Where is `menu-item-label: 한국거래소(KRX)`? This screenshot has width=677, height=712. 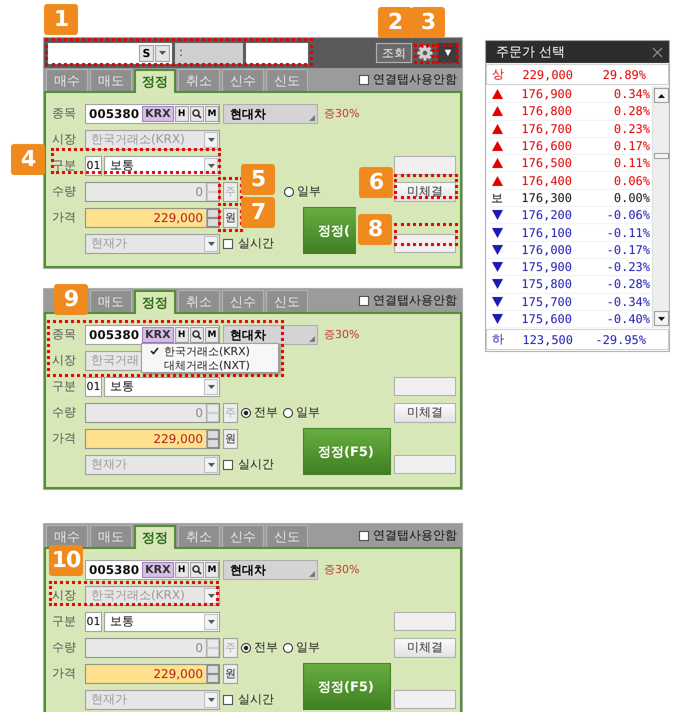
menu-item-label: 한국거래소(KRX) is located at coordinates (207, 351).